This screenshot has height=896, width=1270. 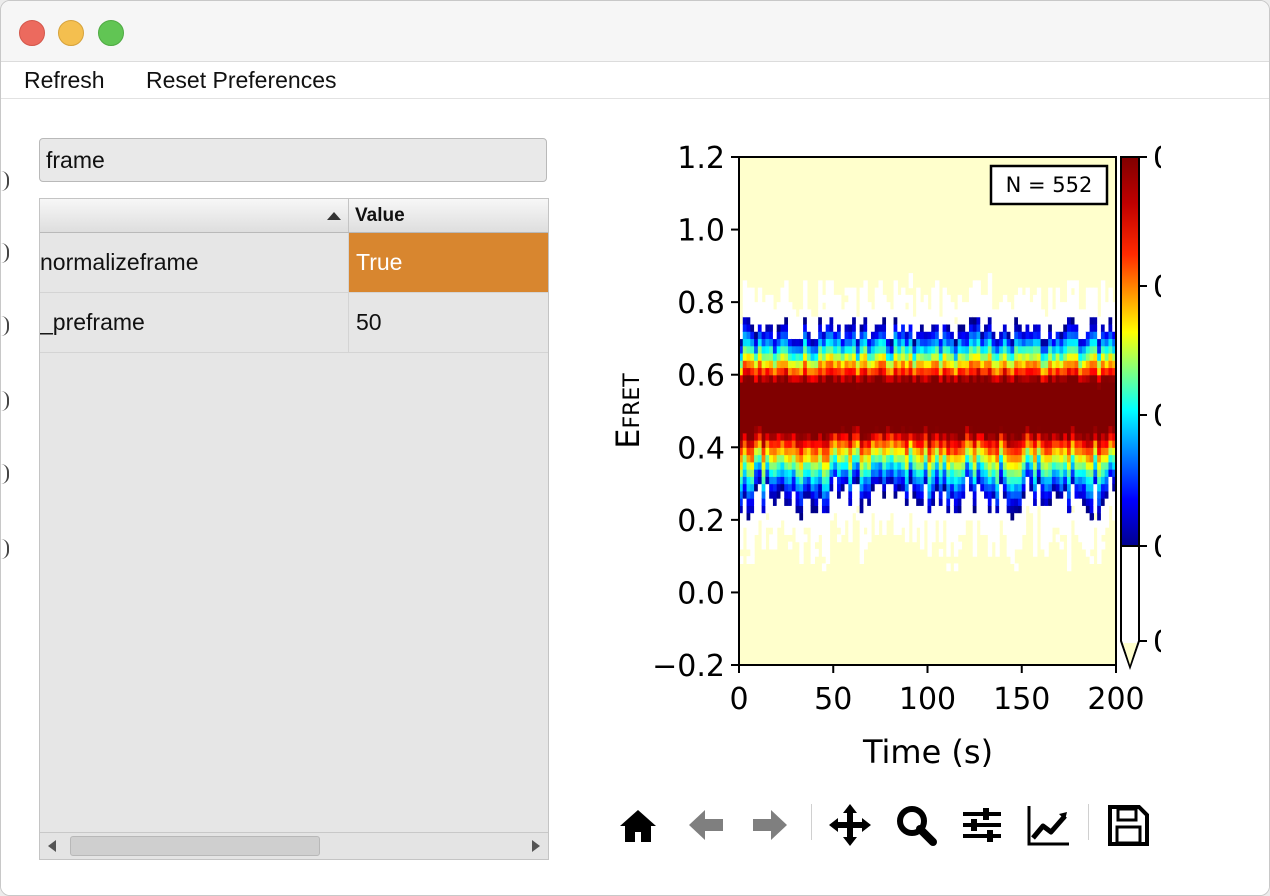 I want to click on close-window-button, so click(x=32, y=33).